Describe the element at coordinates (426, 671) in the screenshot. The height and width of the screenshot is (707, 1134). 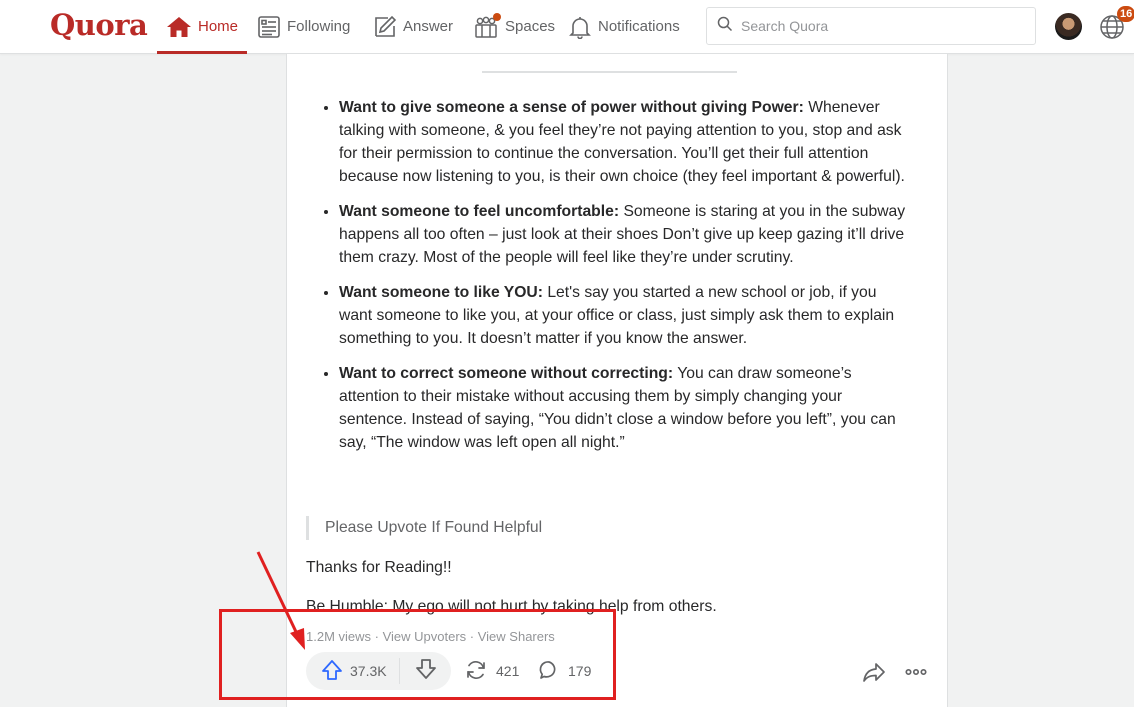
I see `downvote-arrow-icon` at that location.